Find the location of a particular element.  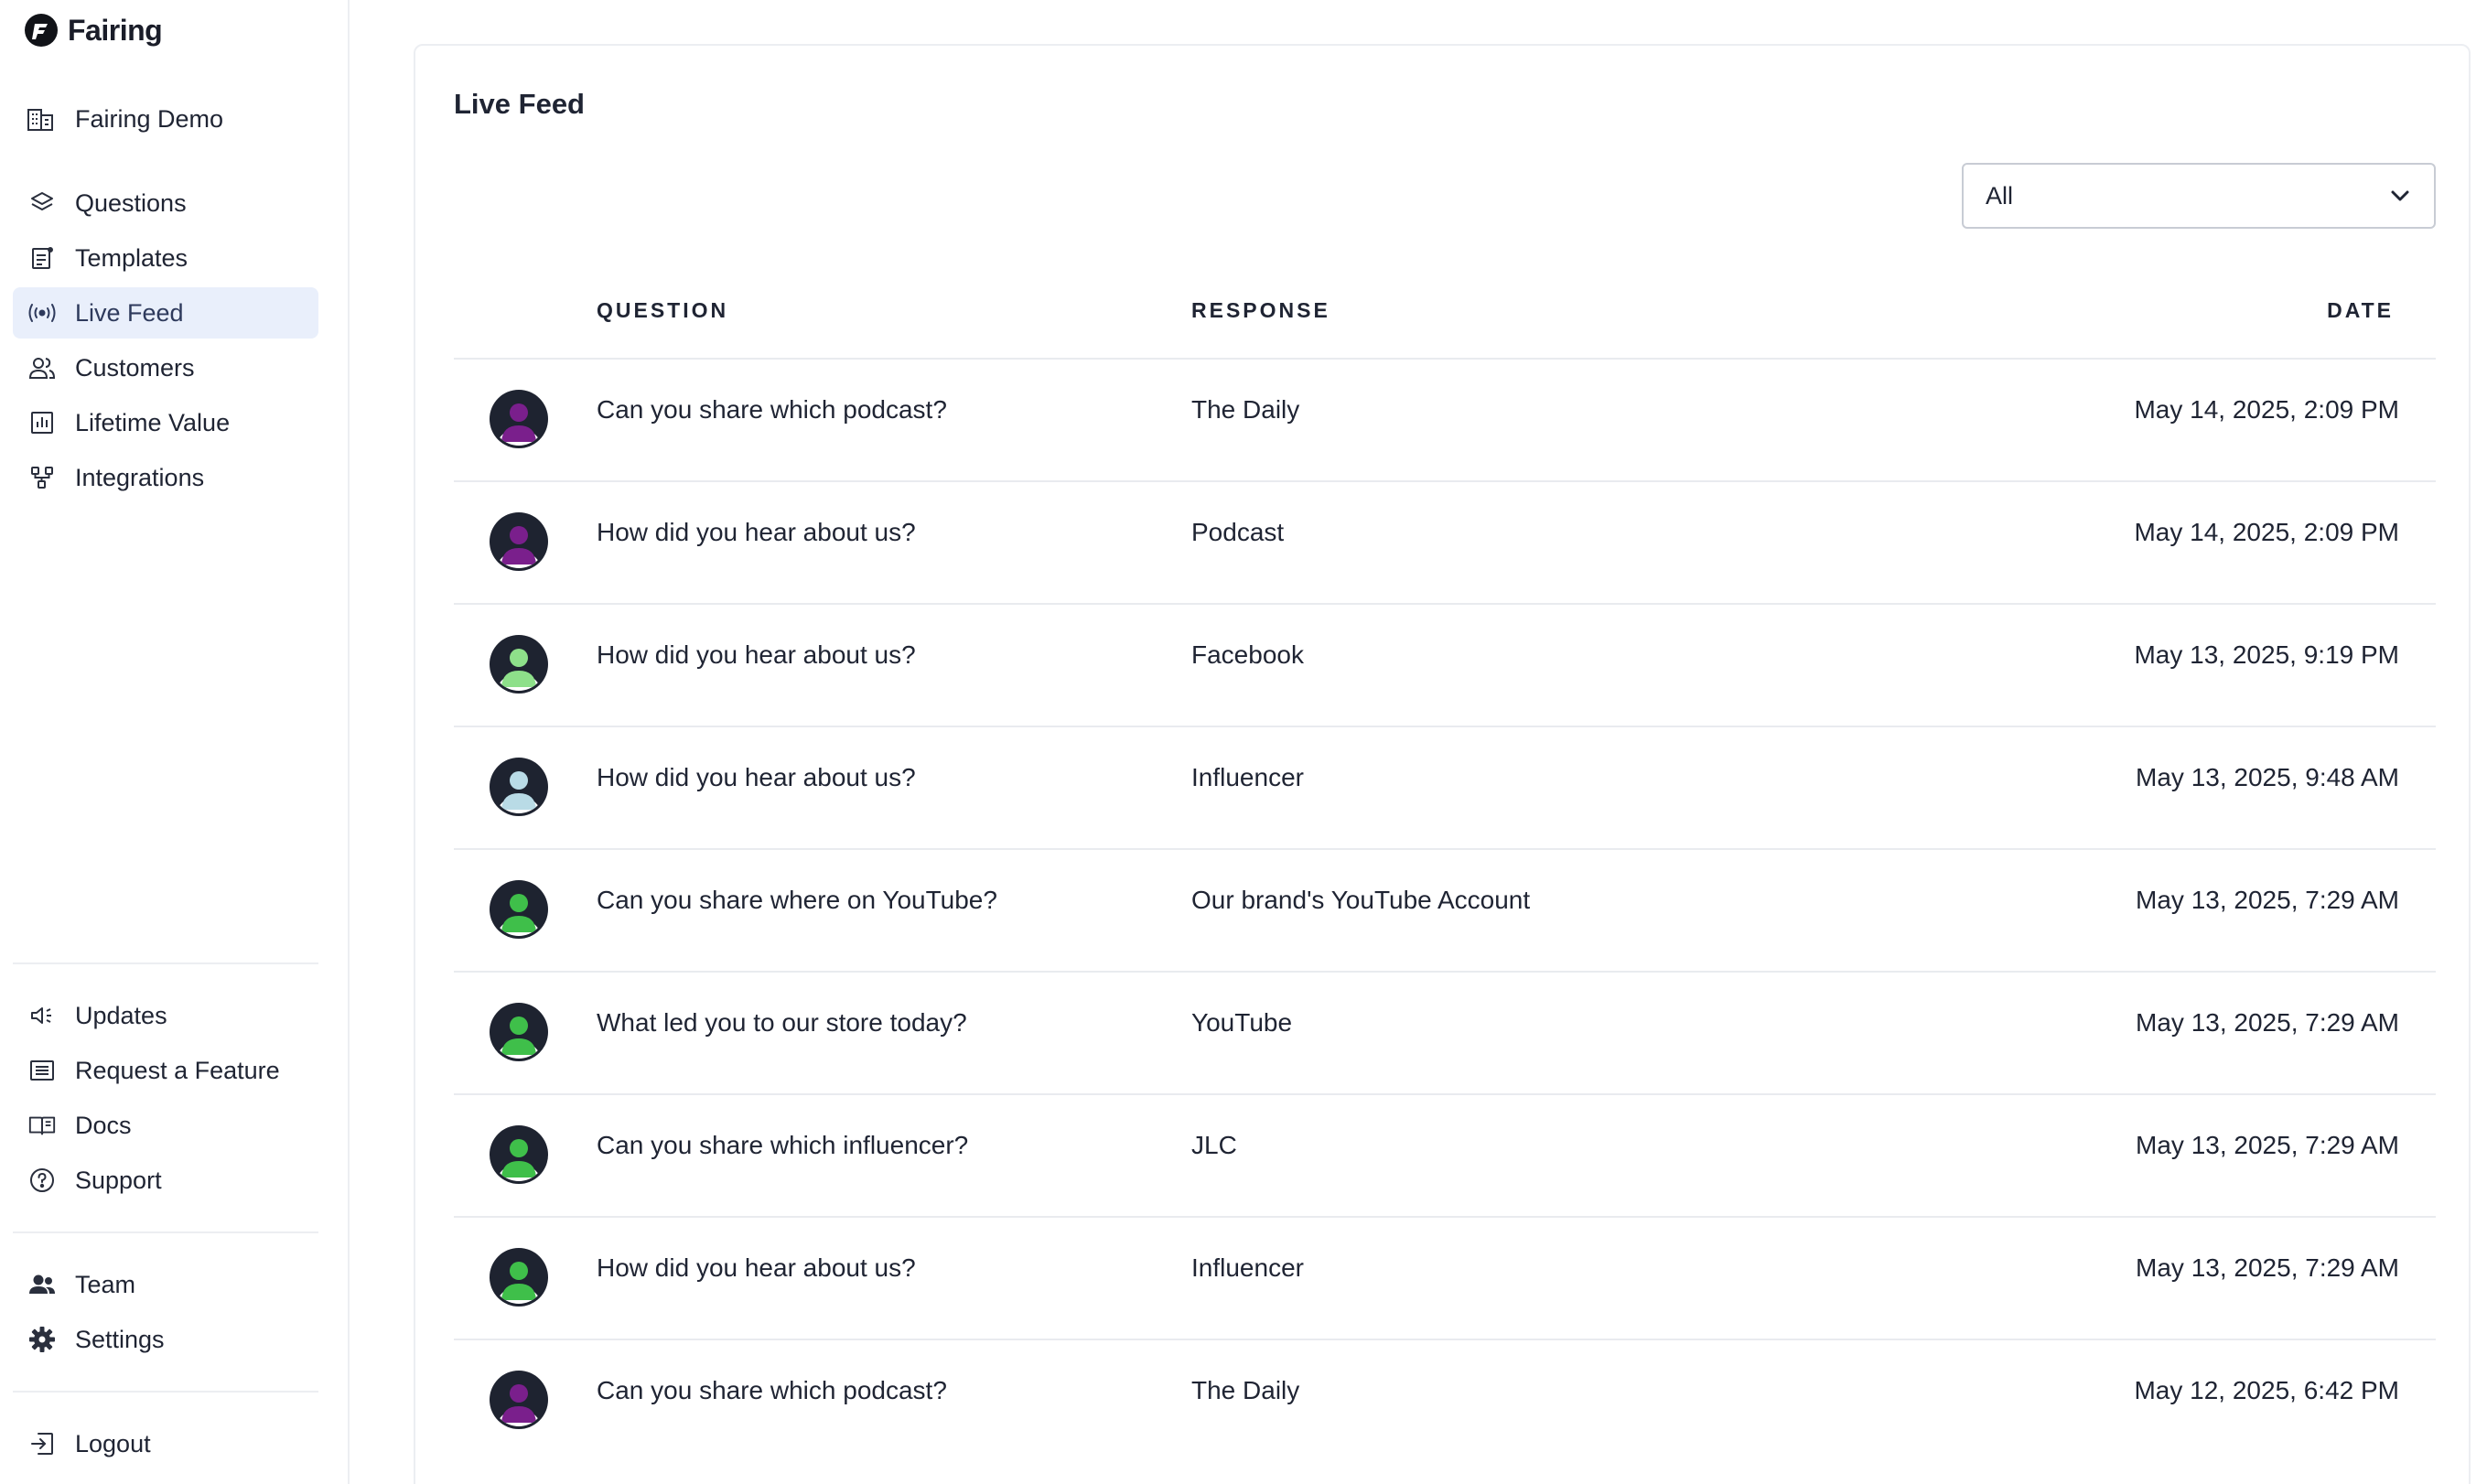

sidebar-item-label: Customers is located at coordinates (135, 367).